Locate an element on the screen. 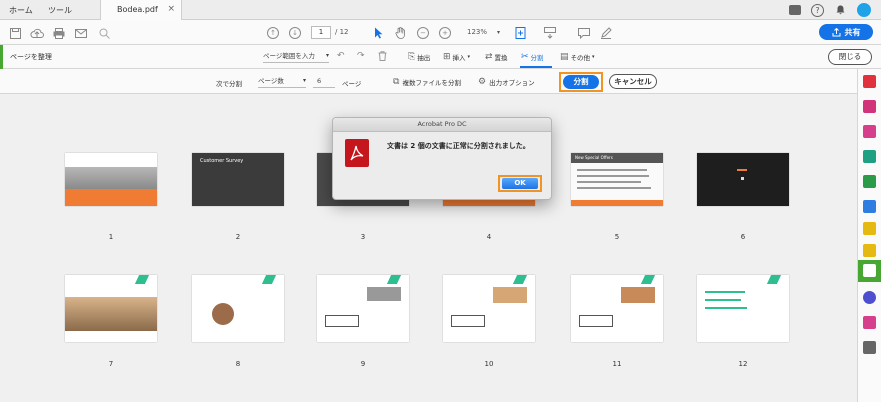 The image size is (881, 402). avatar is located at coordinates (864, 10).